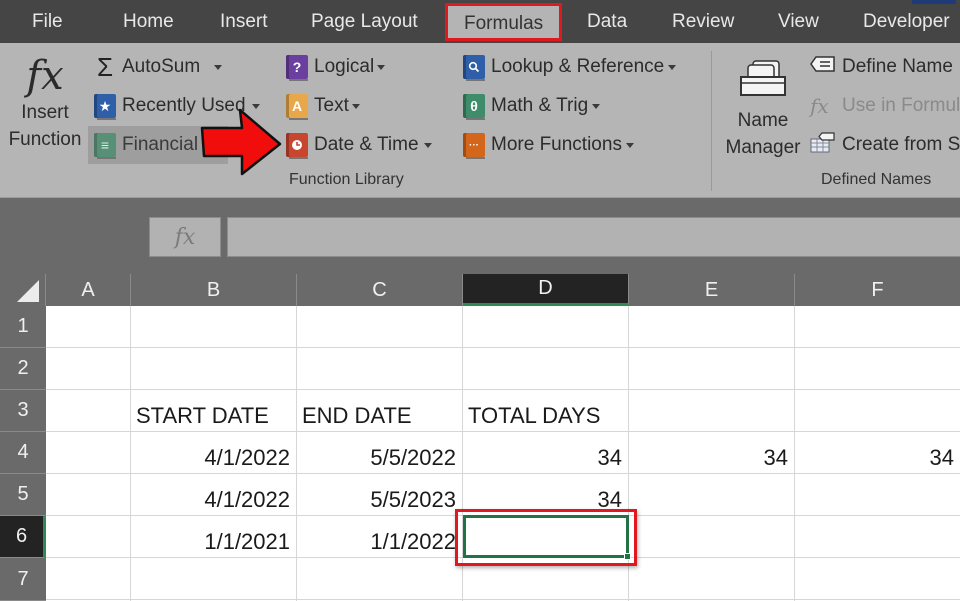 The width and height of the screenshot is (960, 601). I want to click on column-header-d: D, so click(546, 290).